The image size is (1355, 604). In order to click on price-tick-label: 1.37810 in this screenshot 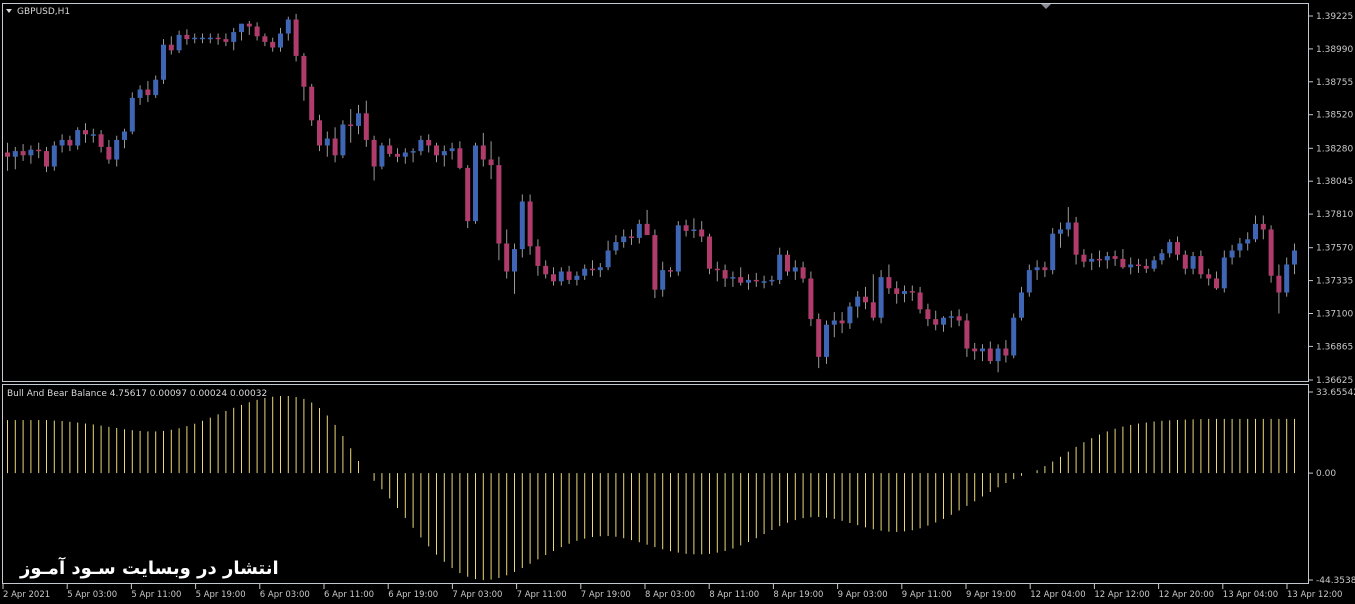, I will do `click(1334, 215)`.